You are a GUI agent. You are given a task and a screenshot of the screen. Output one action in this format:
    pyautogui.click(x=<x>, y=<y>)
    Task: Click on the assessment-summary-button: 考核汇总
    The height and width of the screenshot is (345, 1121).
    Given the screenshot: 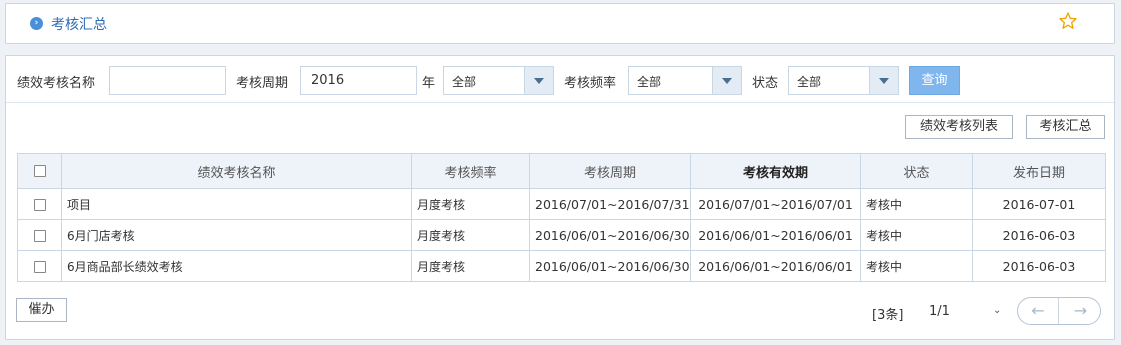 What is the action you would take?
    pyautogui.click(x=1065, y=127)
    